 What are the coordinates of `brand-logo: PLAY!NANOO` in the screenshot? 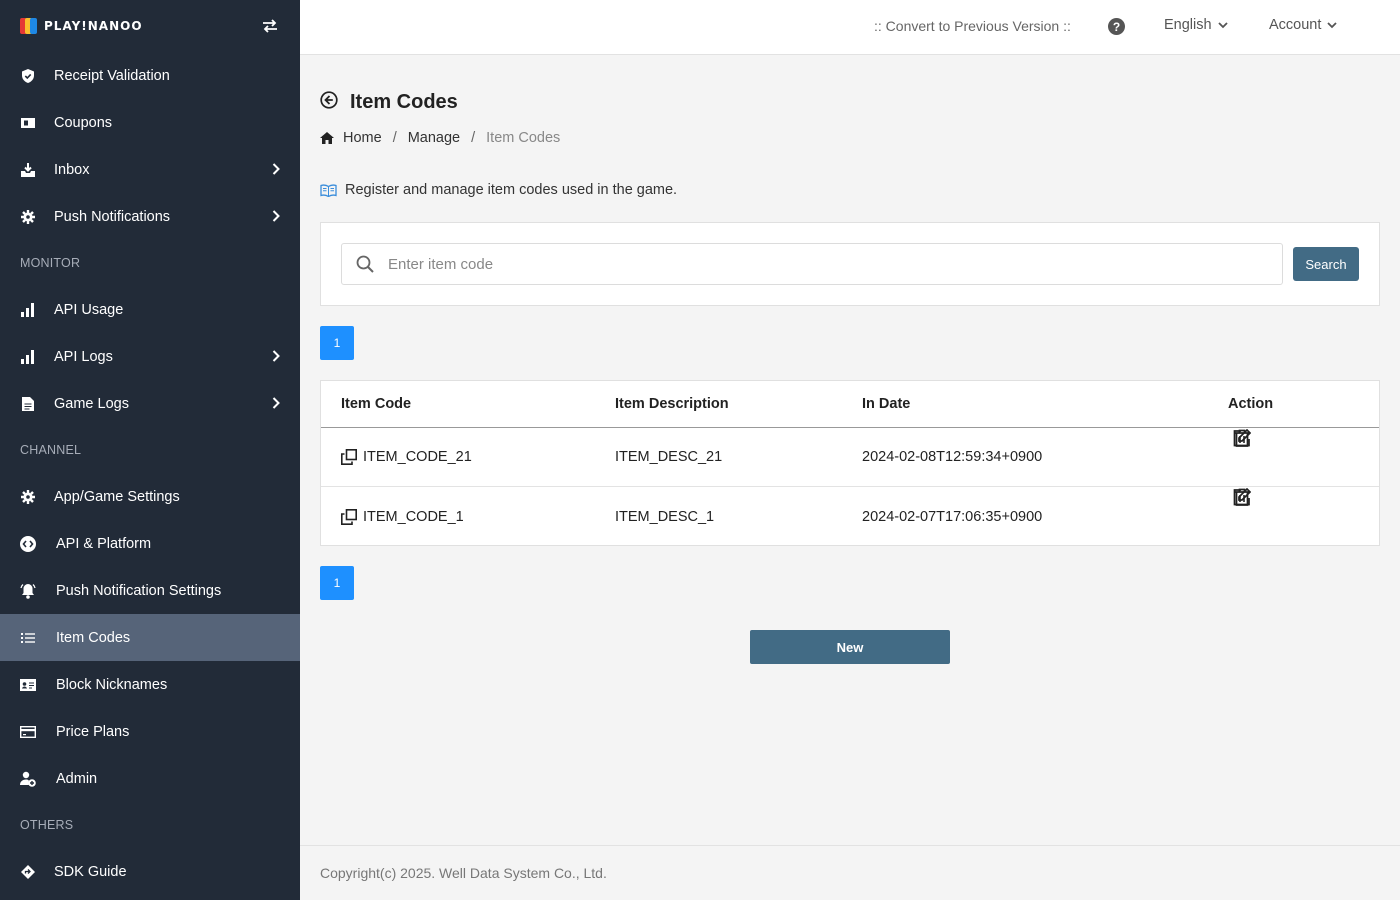 It's located at (81, 26).